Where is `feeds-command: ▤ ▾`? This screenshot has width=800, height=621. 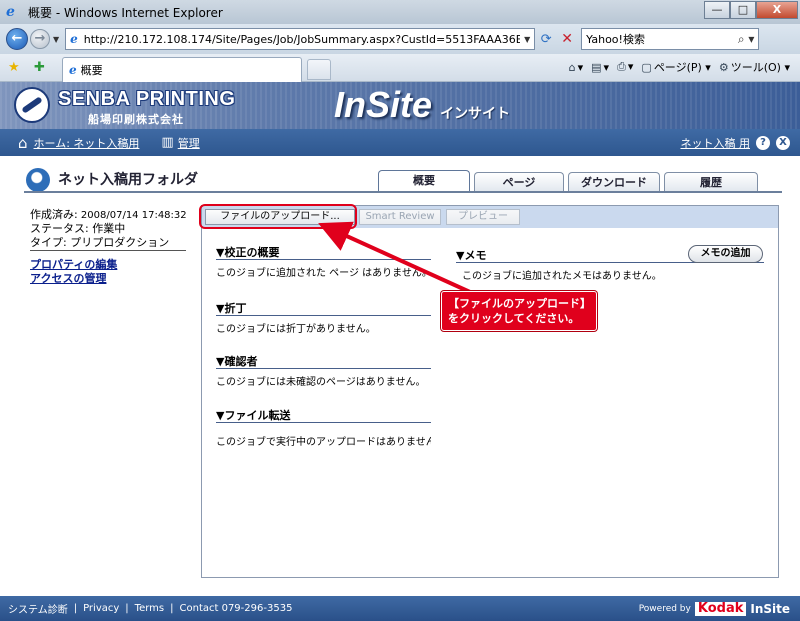 feeds-command: ▤ ▾ is located at coordinates (600, 67).